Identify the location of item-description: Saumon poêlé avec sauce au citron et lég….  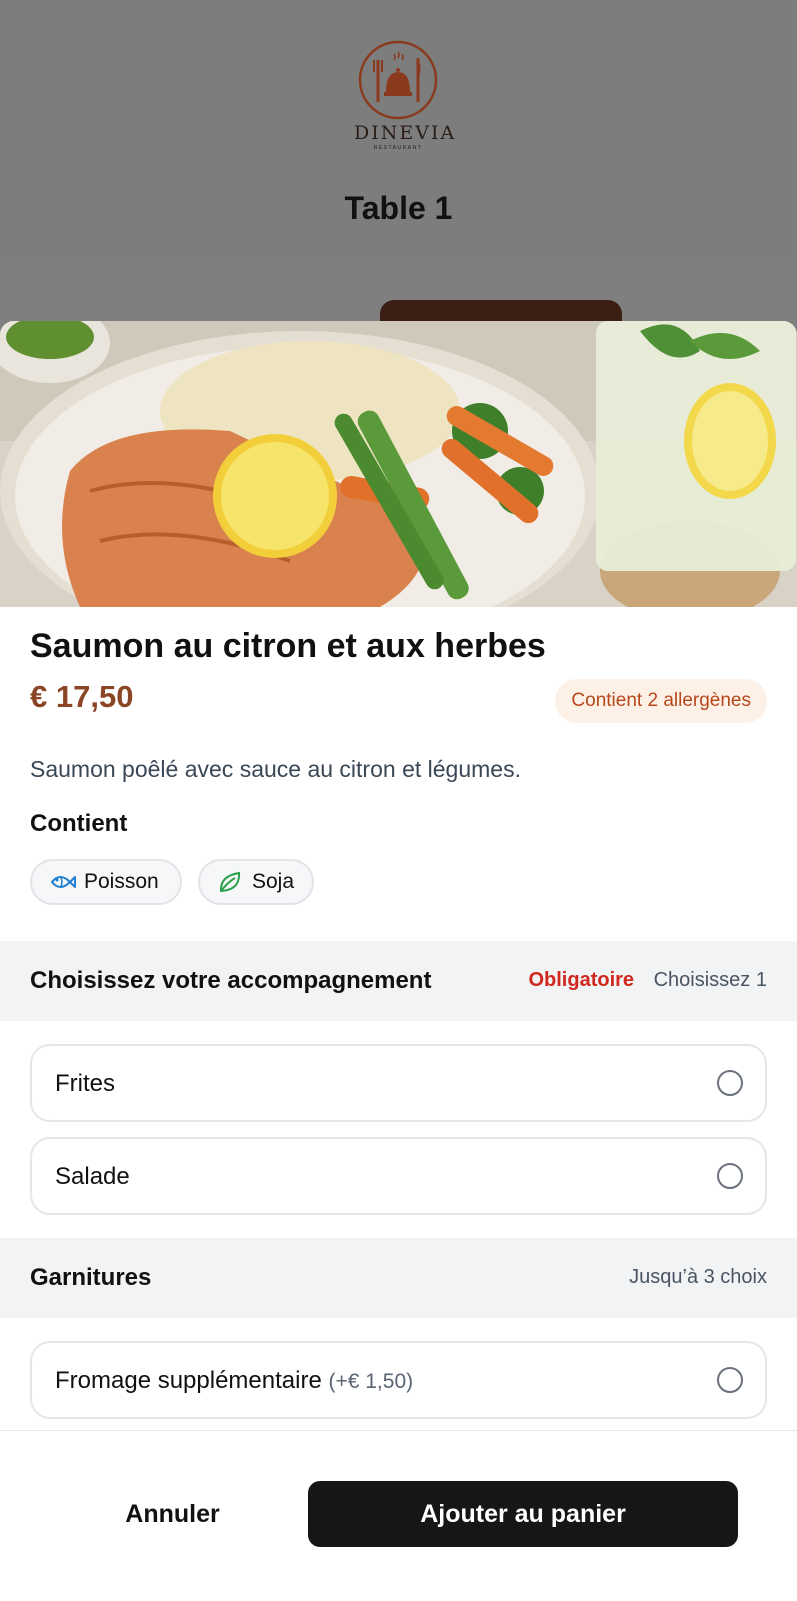
(275, 769).